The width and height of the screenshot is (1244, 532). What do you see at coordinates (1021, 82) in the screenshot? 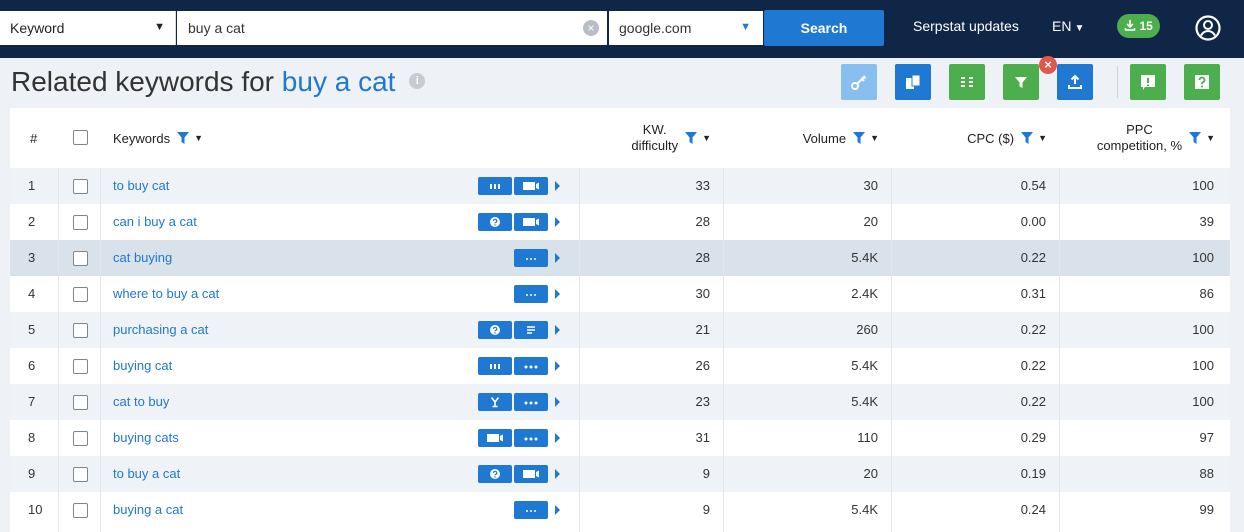
I see `filter-button` at bounding box center [1021, 82].